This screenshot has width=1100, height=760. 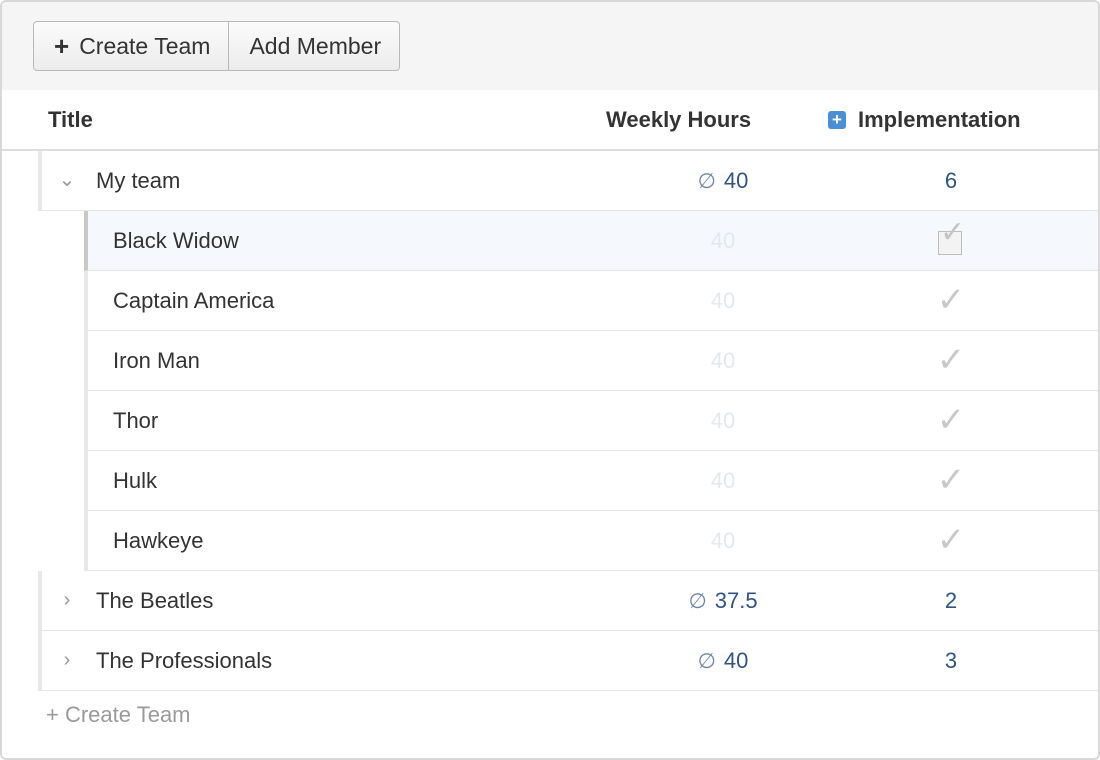 What do you see at coordinates (194, 300) in the screenshot?
I see `member-name: Captain America` at bounding box center [194, 300].